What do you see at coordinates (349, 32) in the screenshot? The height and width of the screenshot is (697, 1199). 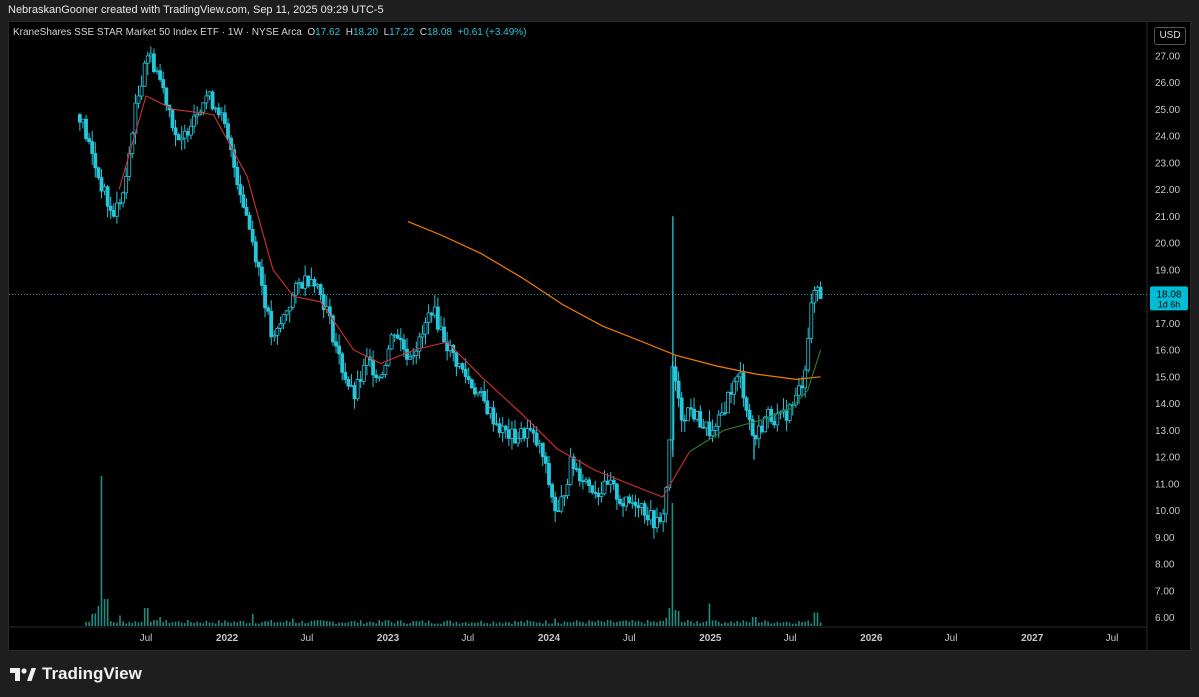 I see `high-label: H` at bounding box center [349, 32].